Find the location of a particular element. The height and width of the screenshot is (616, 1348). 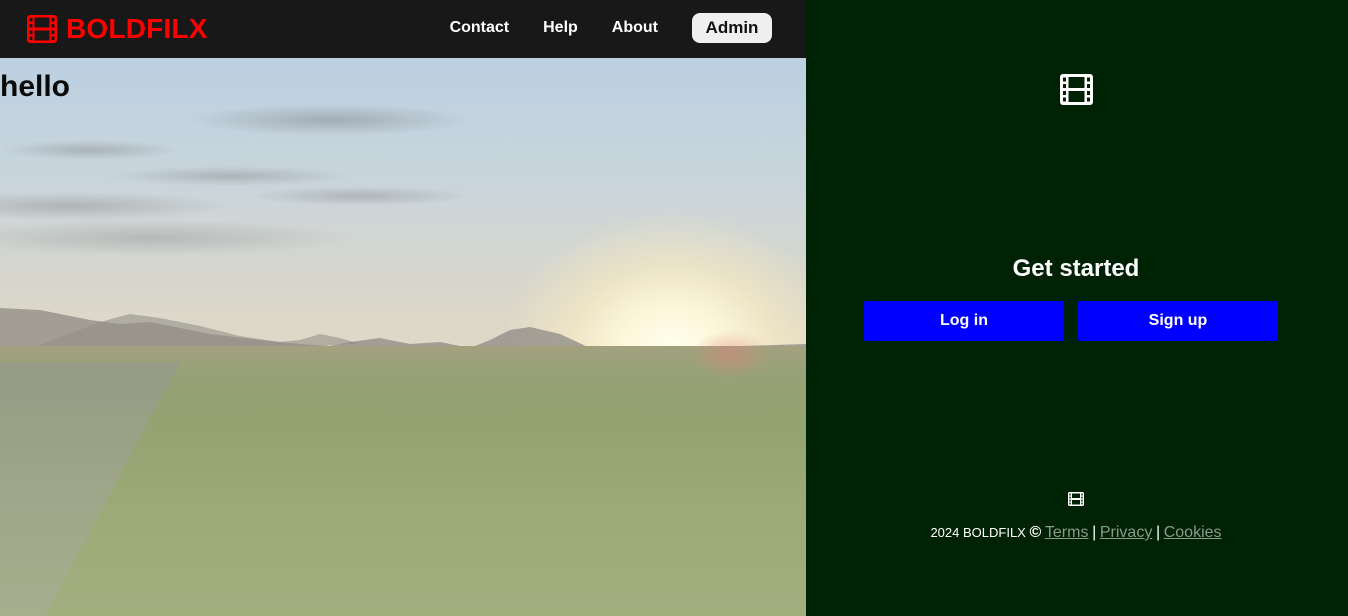

nav-link-about: About is located at coordinates (635, 28).